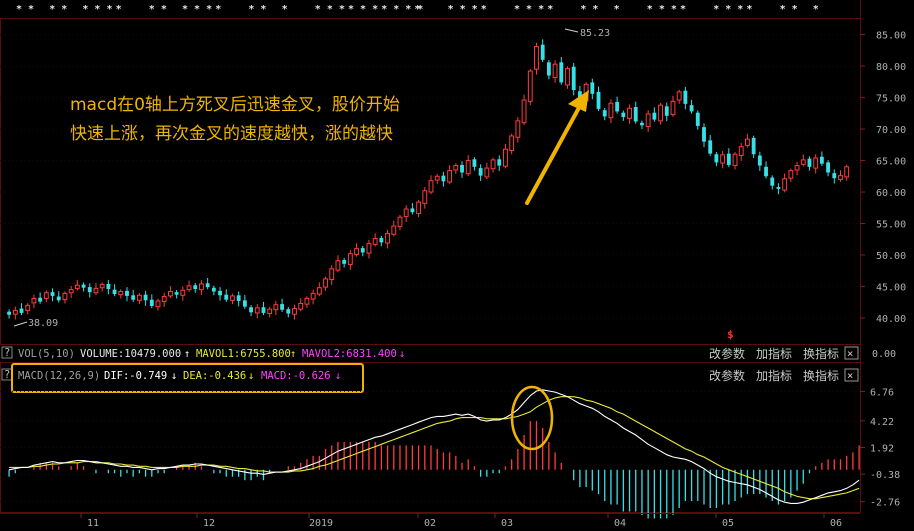  I want to click on vol-close-icon: ×, so click(850, 354).